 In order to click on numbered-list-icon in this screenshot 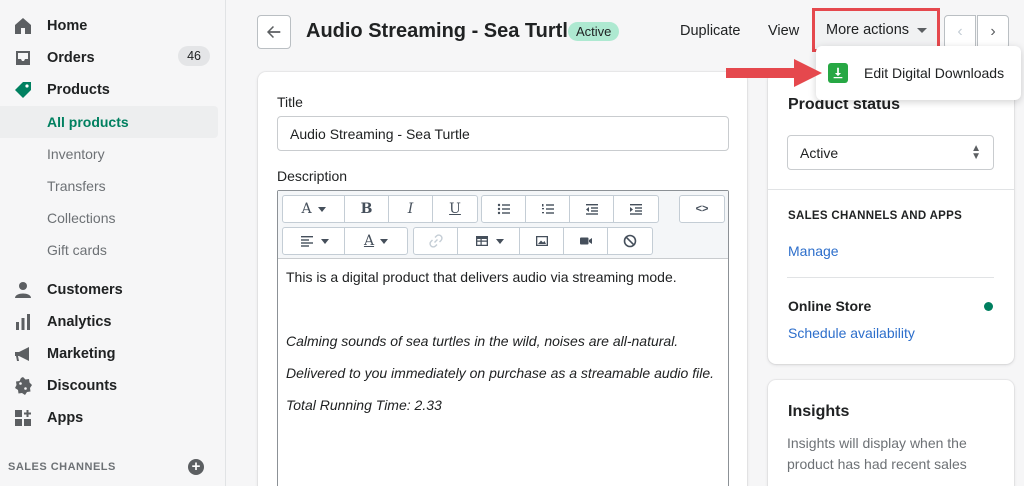, I will do `click(547, 209)`.